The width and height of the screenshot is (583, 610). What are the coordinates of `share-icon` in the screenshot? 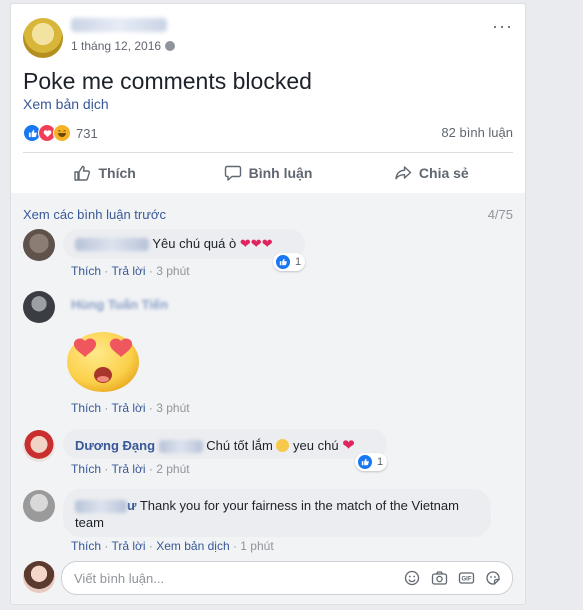 It's located at (403, 173).